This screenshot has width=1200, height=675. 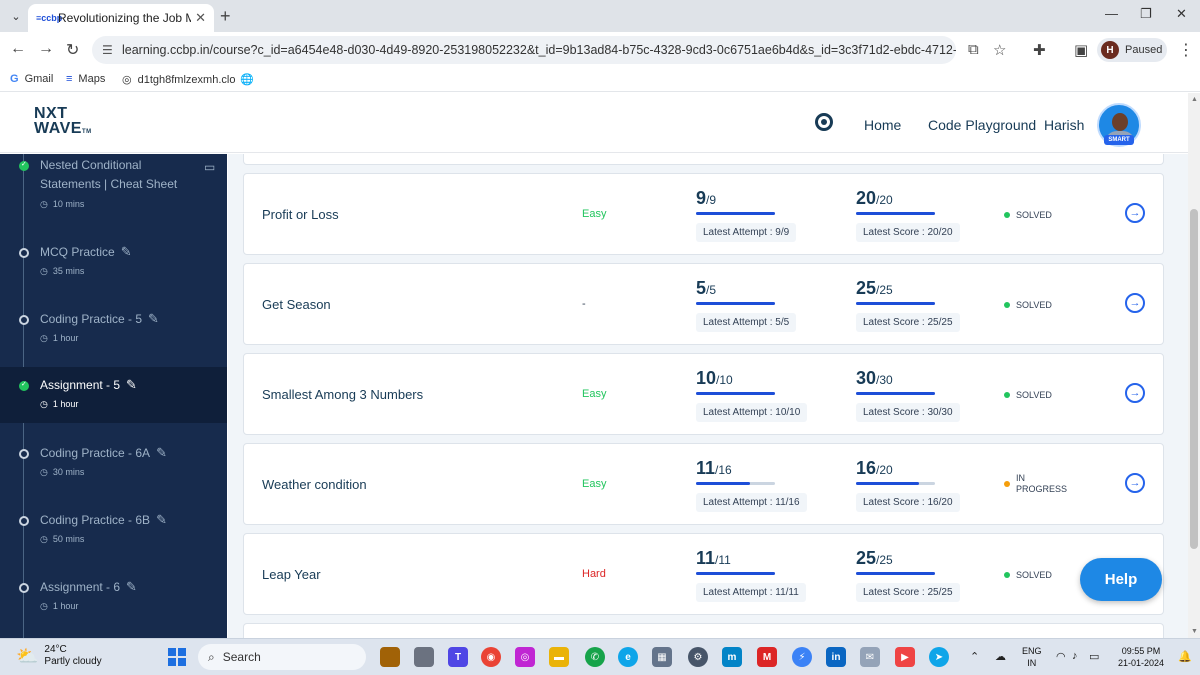 I want to click on teams-icon: T, so click(x=458, y=657).